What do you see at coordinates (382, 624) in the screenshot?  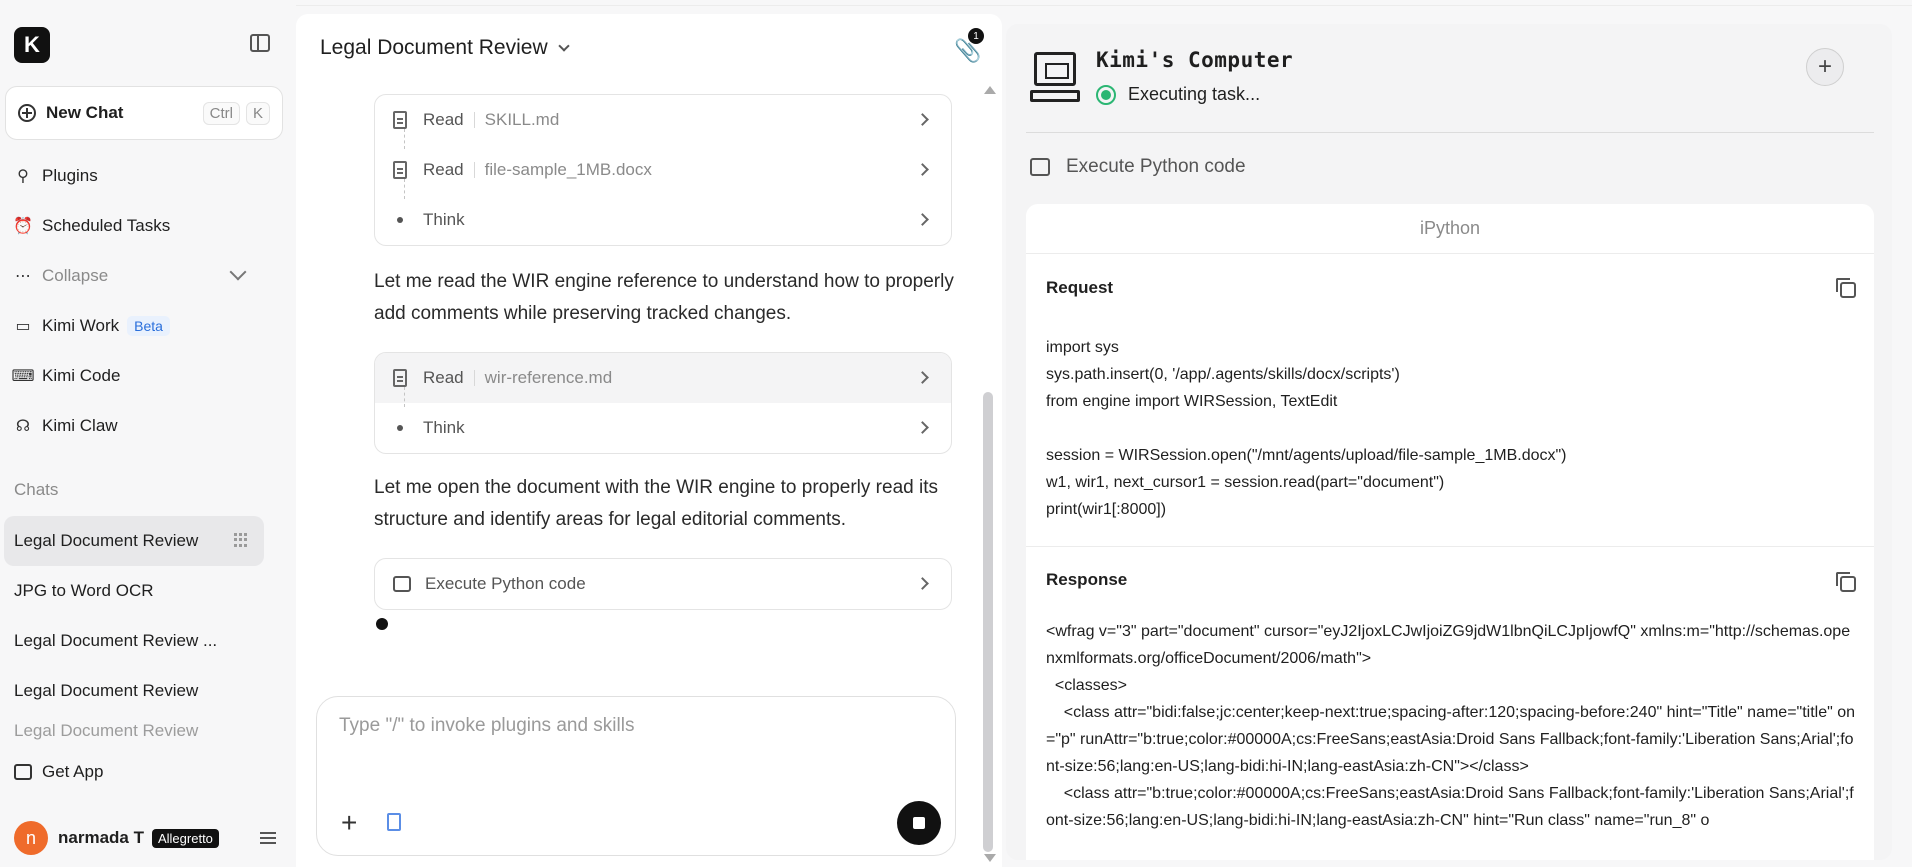 I see `typing-indicator` at bounding box center [382, 624].